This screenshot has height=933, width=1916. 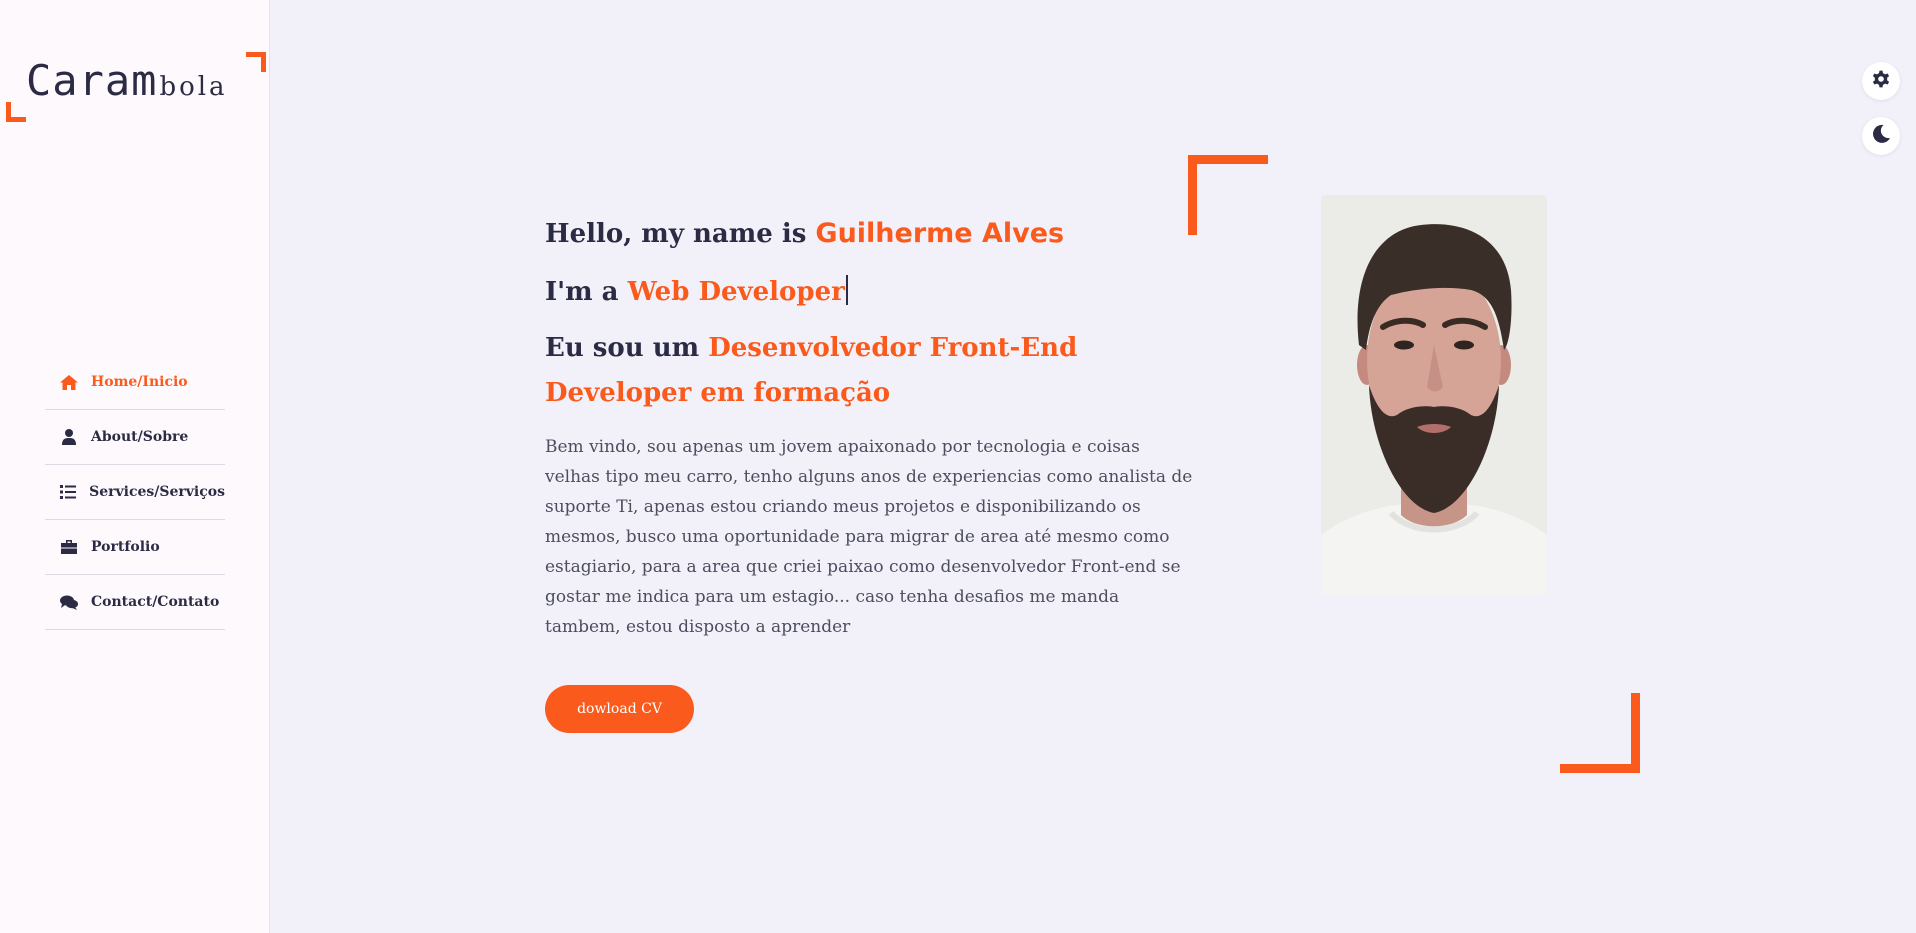 I want to click on profile-photo, so click(x=1434, y=395).